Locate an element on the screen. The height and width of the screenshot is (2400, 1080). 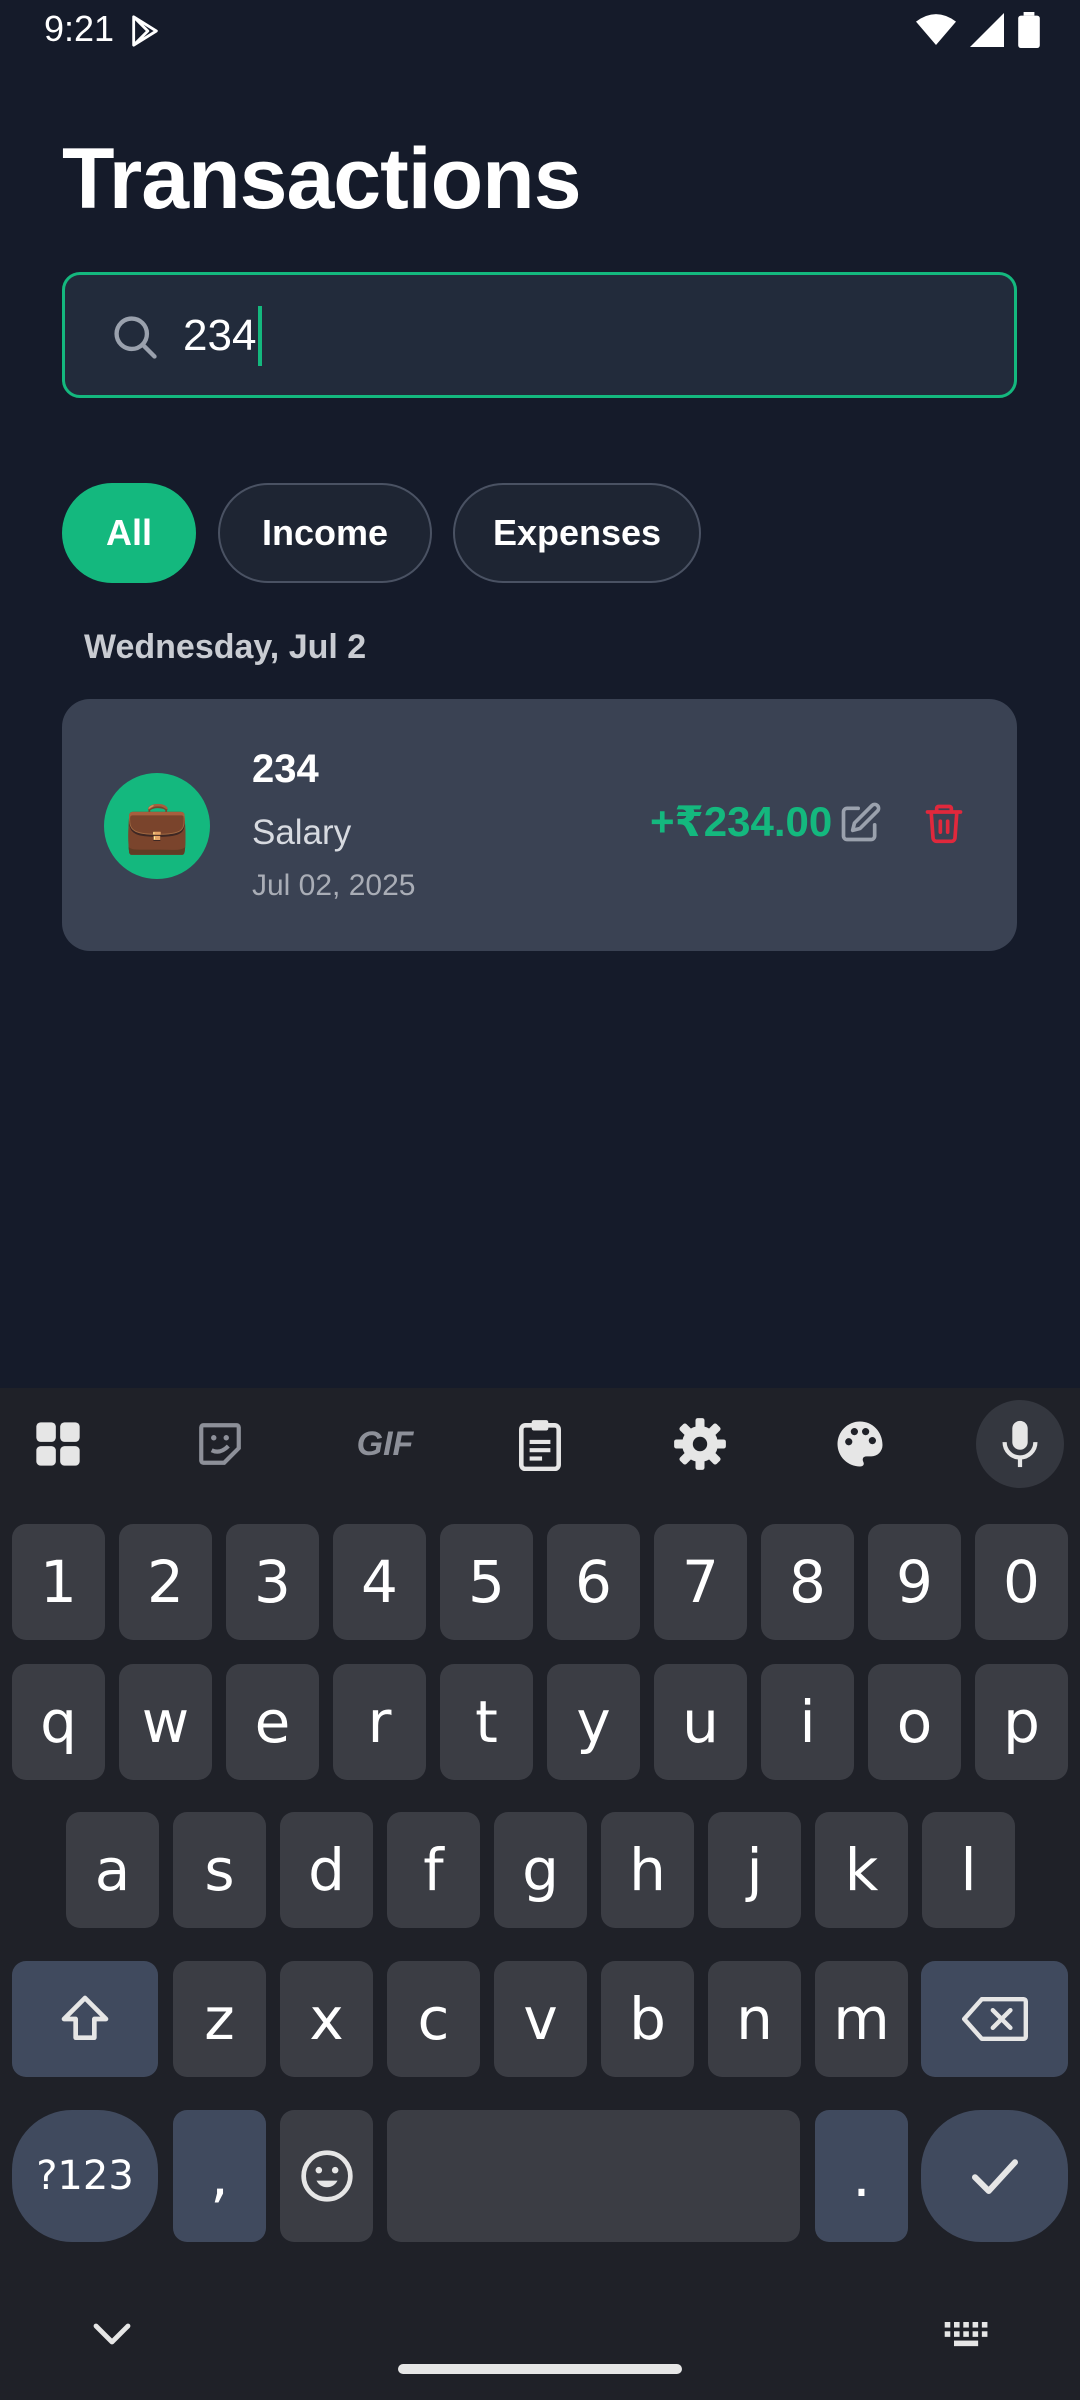
briefcase-icon: 💼 is located at coordinates (157, 826).